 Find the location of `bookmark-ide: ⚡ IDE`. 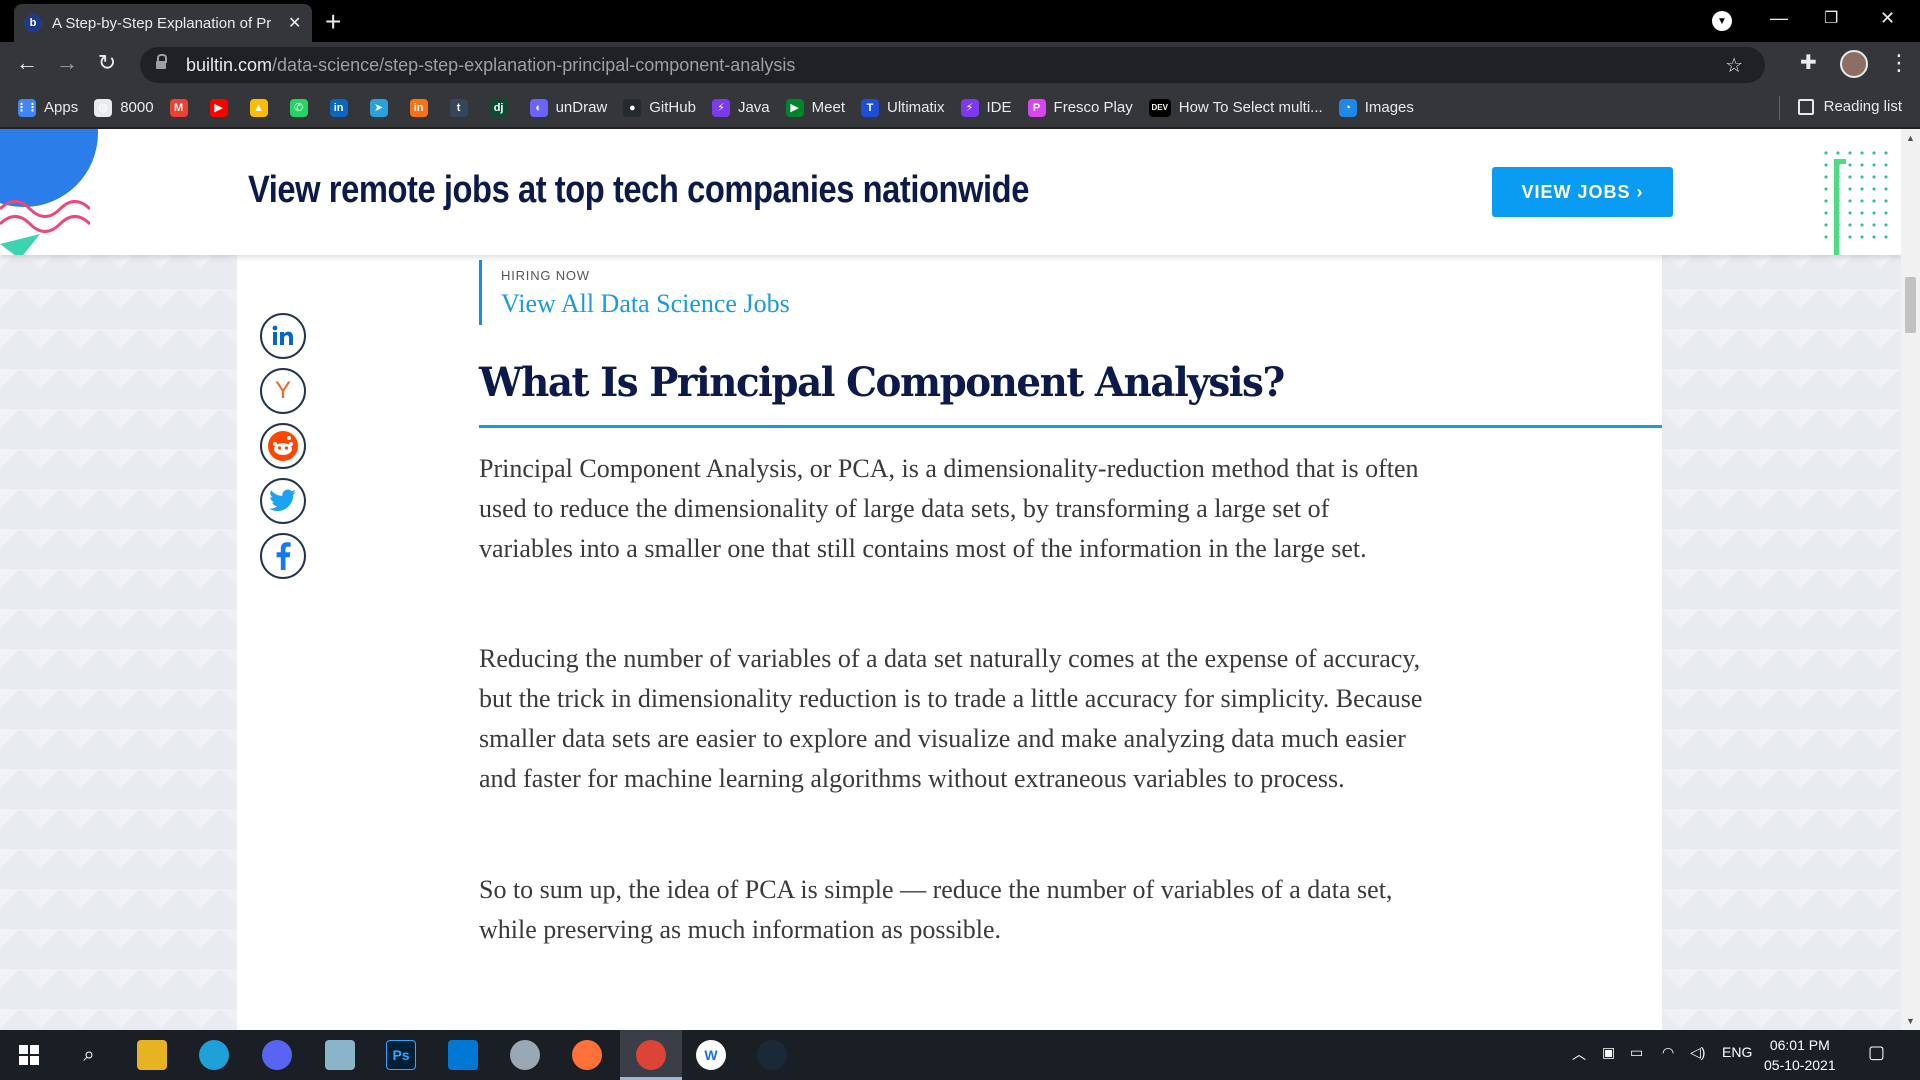

bookmark-ide: ⚡ IDE is located at coordinates (986, 107).